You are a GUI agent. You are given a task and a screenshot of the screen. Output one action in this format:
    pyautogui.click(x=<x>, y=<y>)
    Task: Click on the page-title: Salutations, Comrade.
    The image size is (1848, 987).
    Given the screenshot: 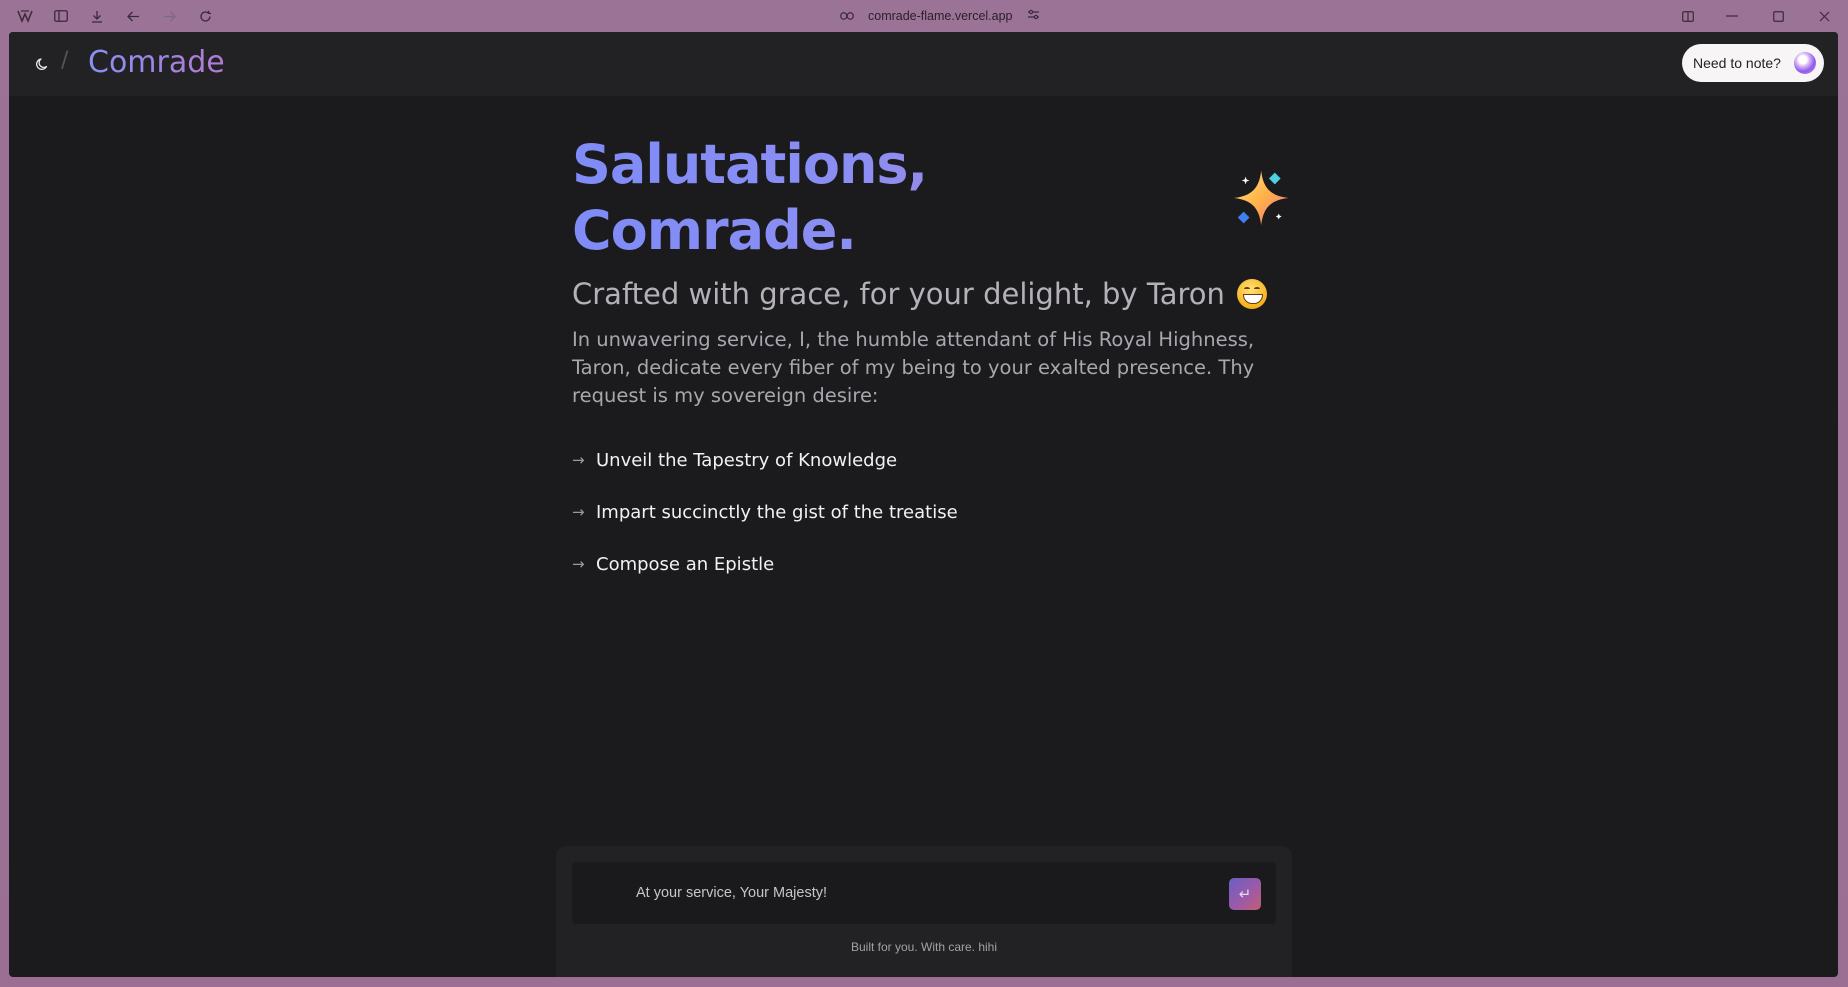 What is the action you would take?
    pyautogui.click(x=932, y=198)
    